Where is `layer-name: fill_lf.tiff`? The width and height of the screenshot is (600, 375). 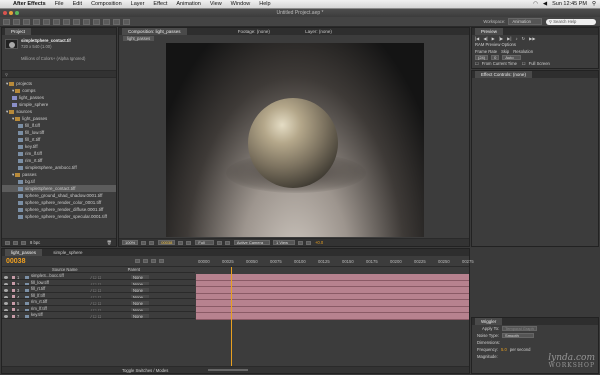 layer-name: fill_lf.tiff is located at coordinates (61, 296).